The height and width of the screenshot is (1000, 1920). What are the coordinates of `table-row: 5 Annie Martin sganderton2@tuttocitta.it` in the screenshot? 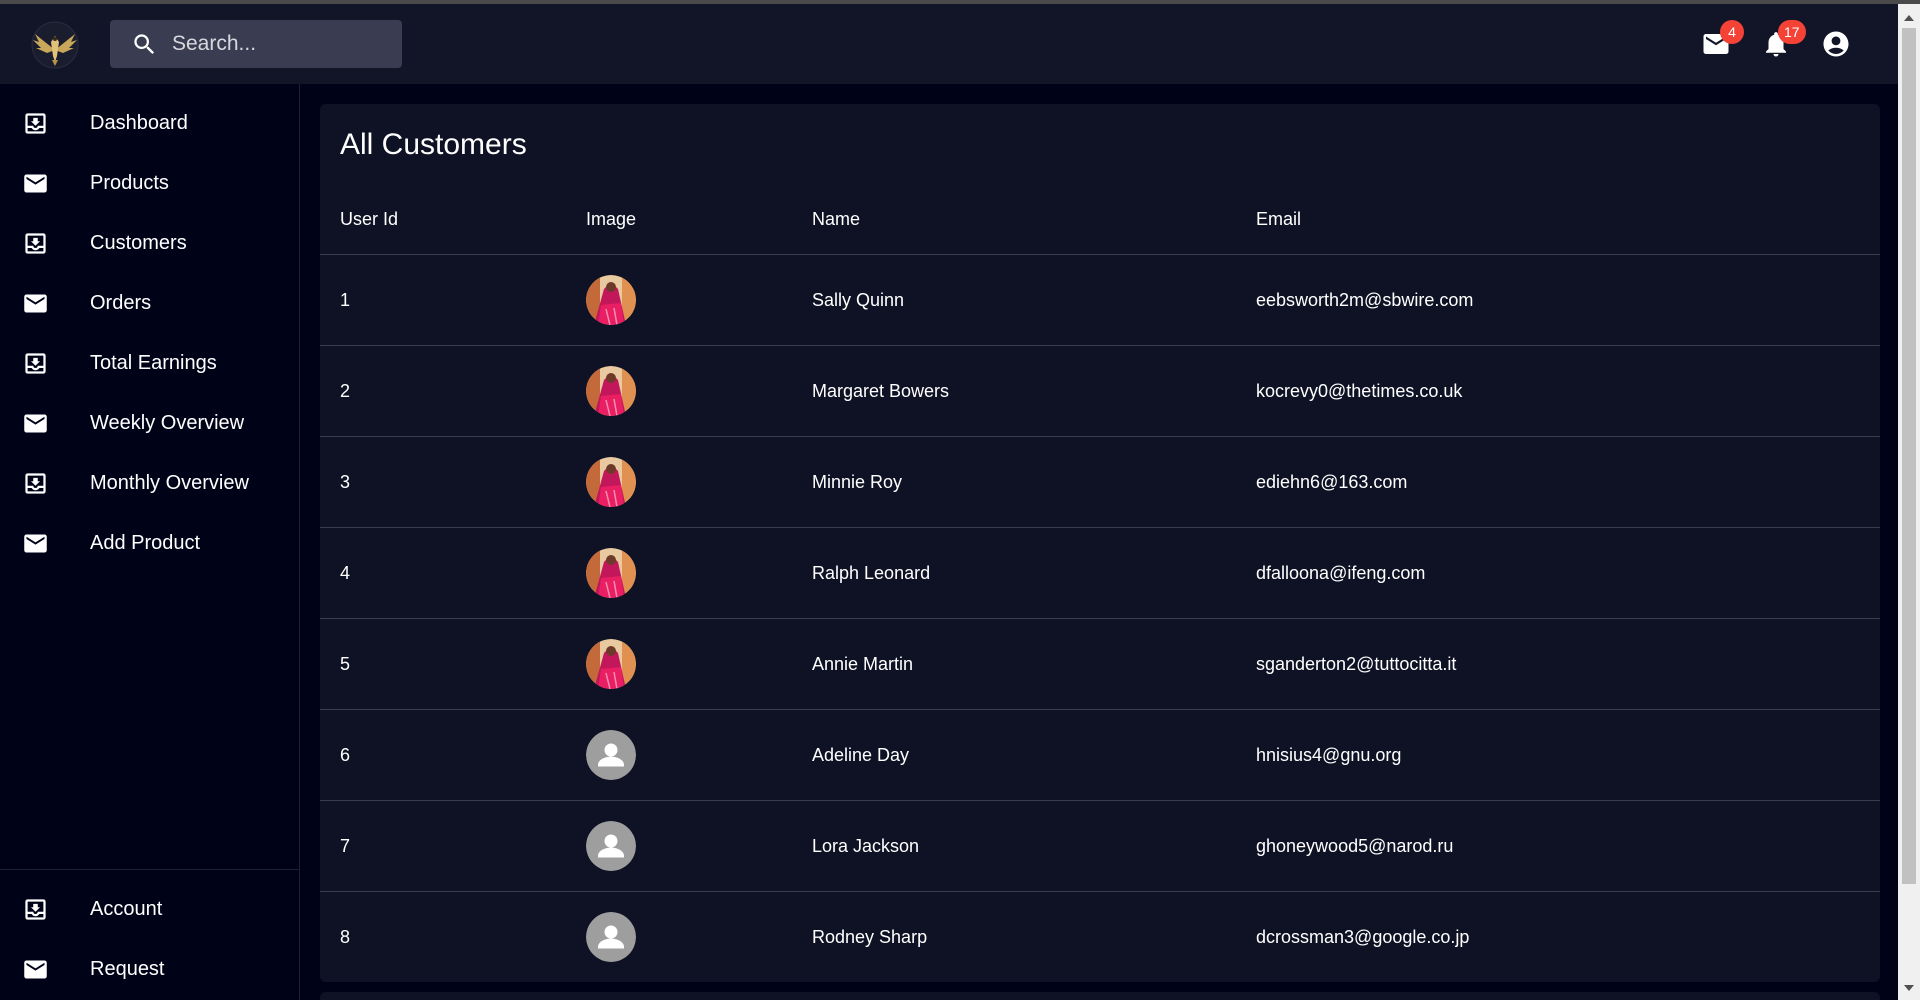 It's located at (1100, 664).